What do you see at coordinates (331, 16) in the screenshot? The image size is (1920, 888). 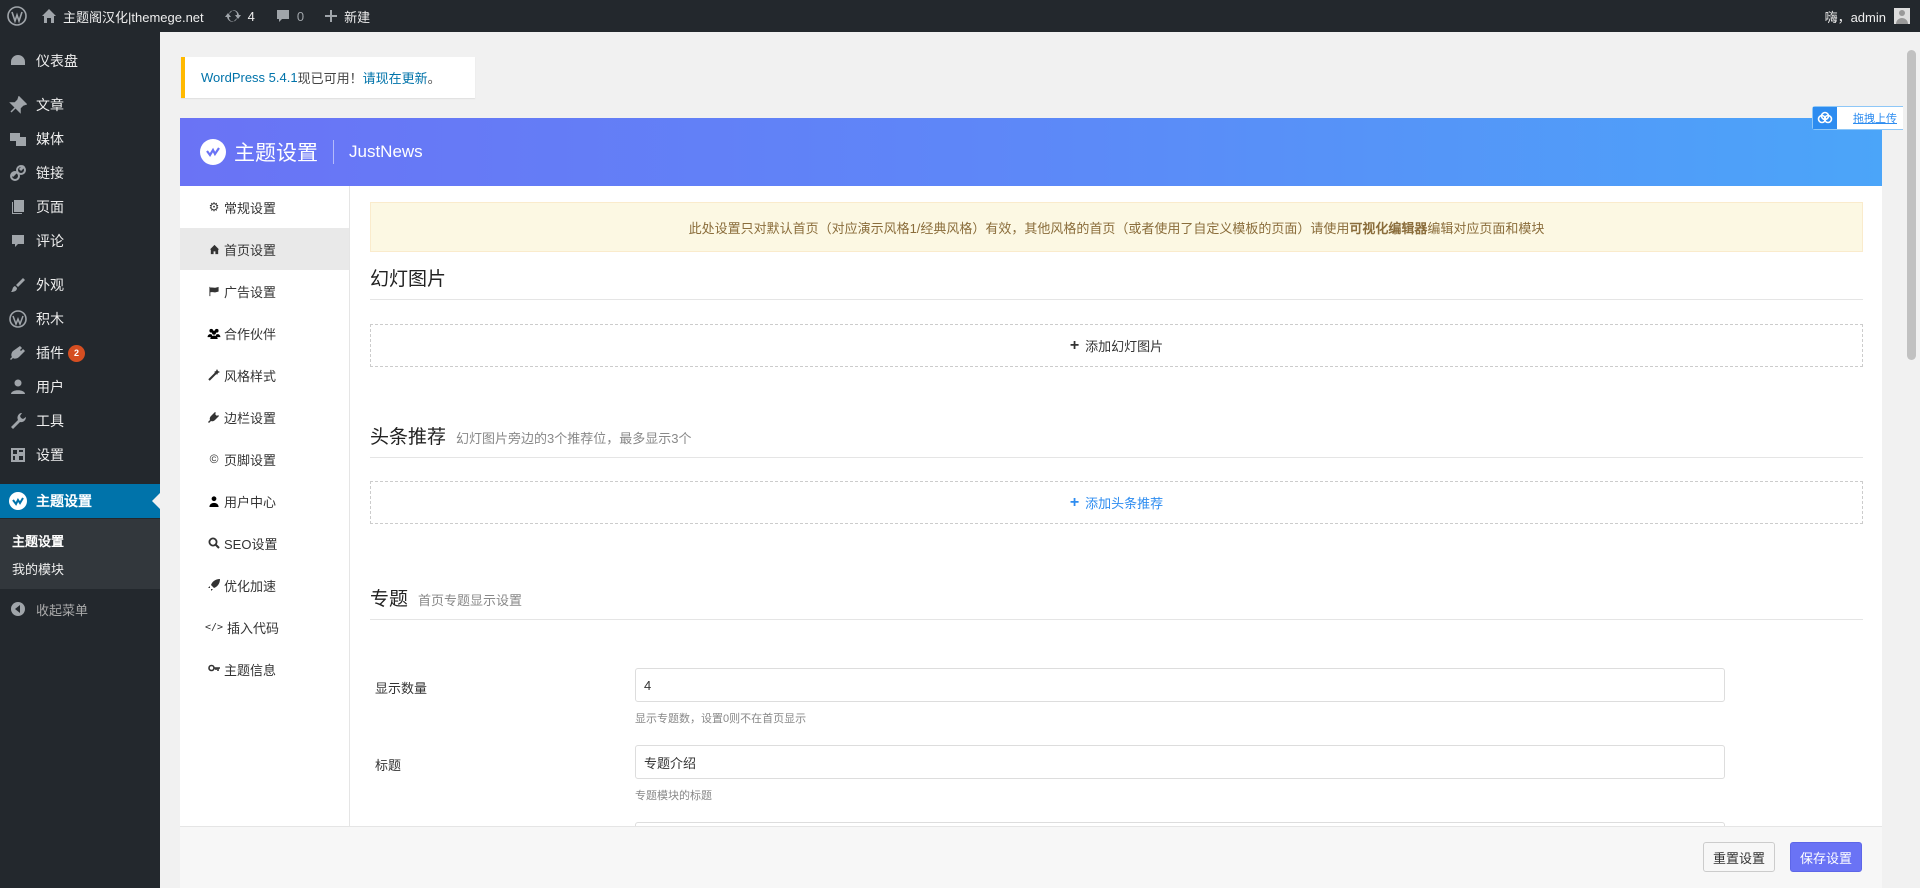 I see `plus-icon` at bounding box center [331, 16].